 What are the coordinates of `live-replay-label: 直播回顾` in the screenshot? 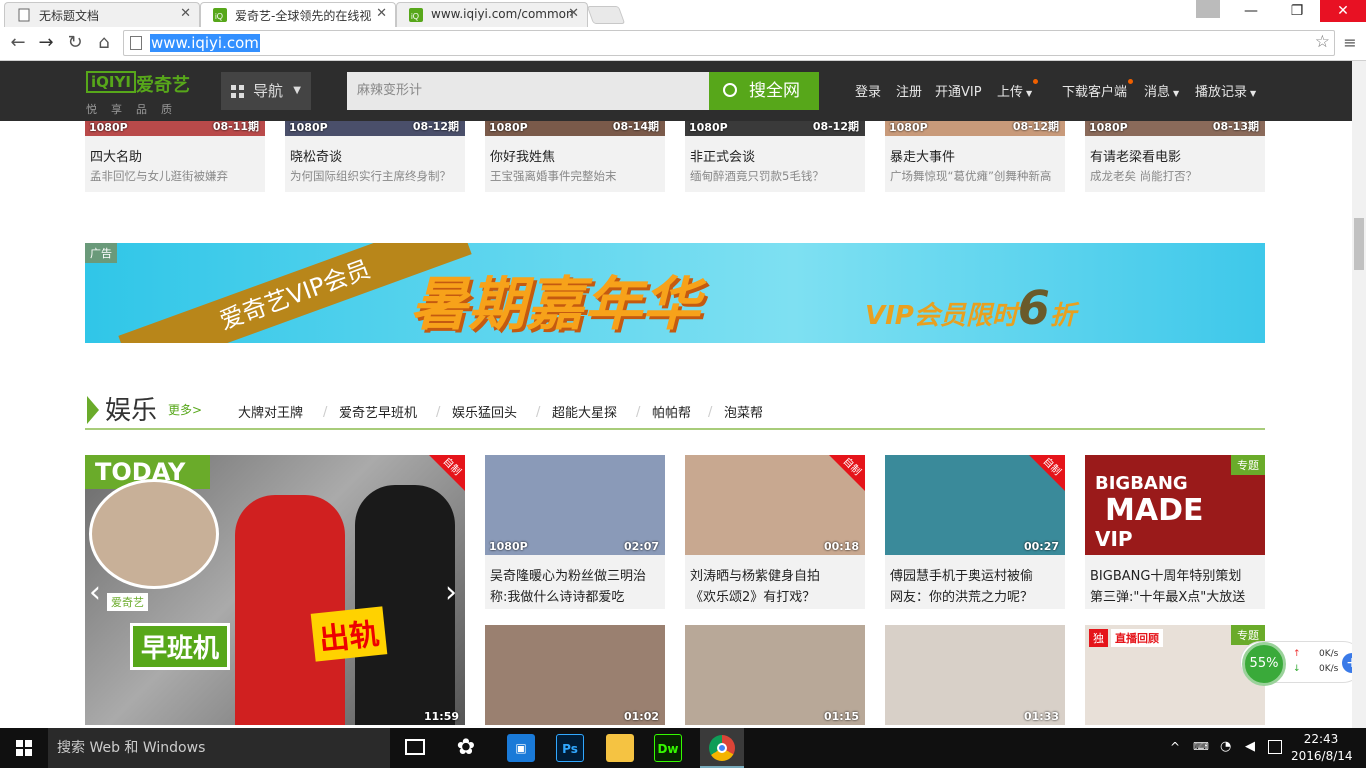 It's located at (1137, 638).